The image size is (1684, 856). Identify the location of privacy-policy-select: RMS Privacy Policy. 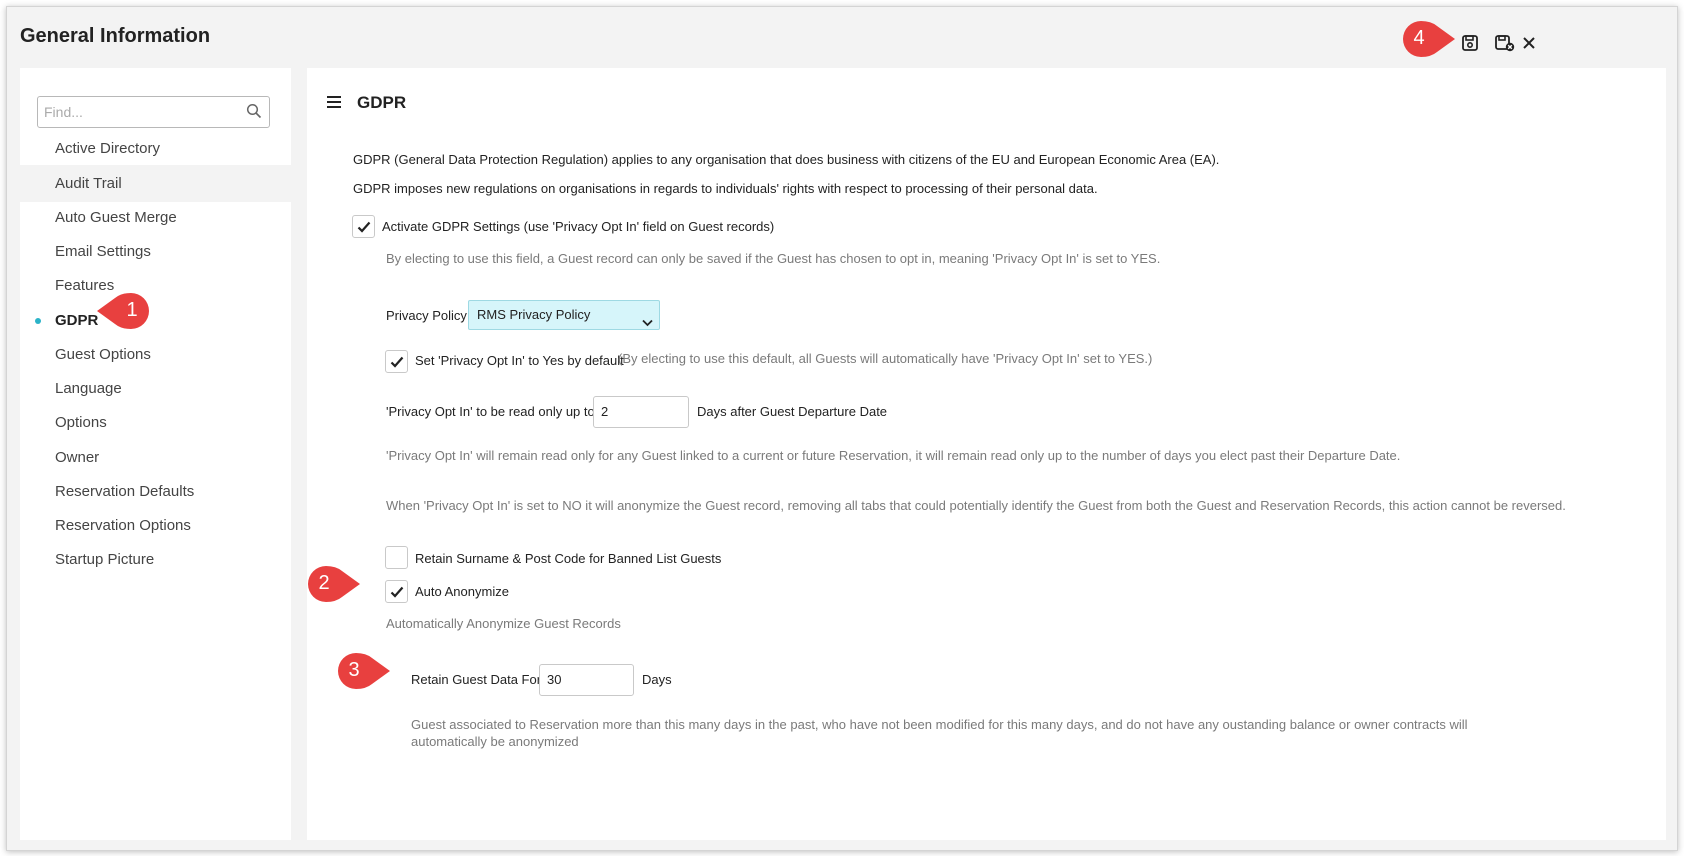
(564, 315).